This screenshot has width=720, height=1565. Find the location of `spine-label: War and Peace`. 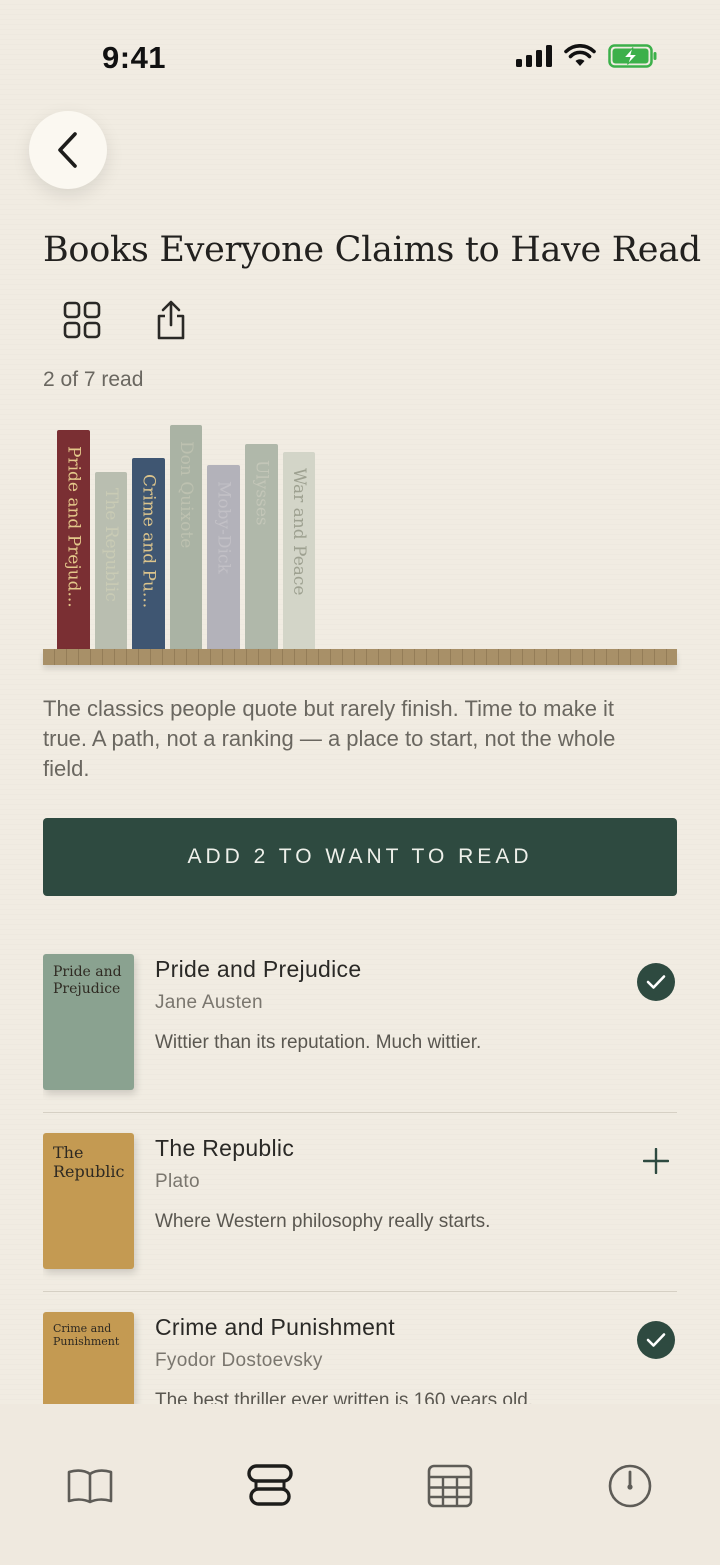

spine-label: War and Peace is located at coordinates (299, 532).